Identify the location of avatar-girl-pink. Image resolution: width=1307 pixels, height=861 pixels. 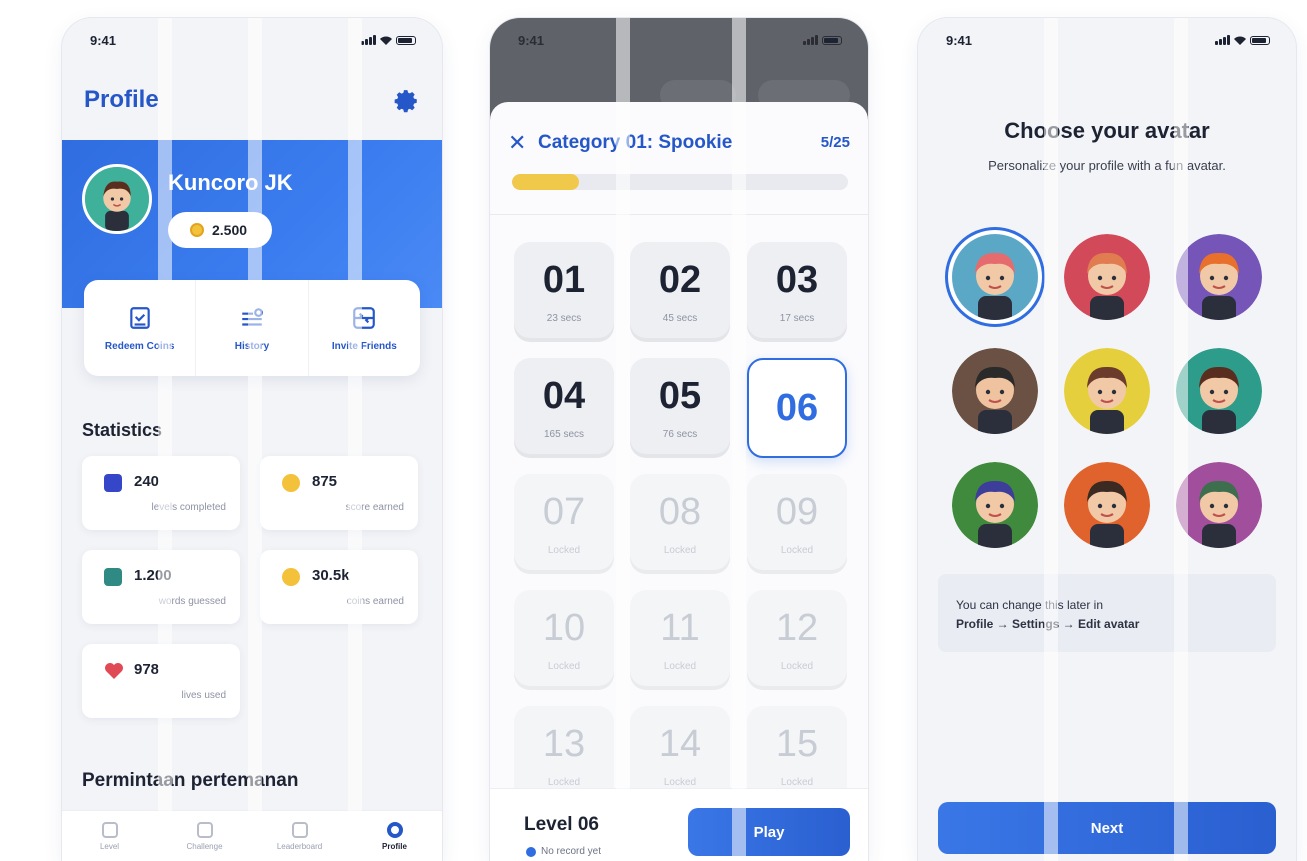
(995, 277).